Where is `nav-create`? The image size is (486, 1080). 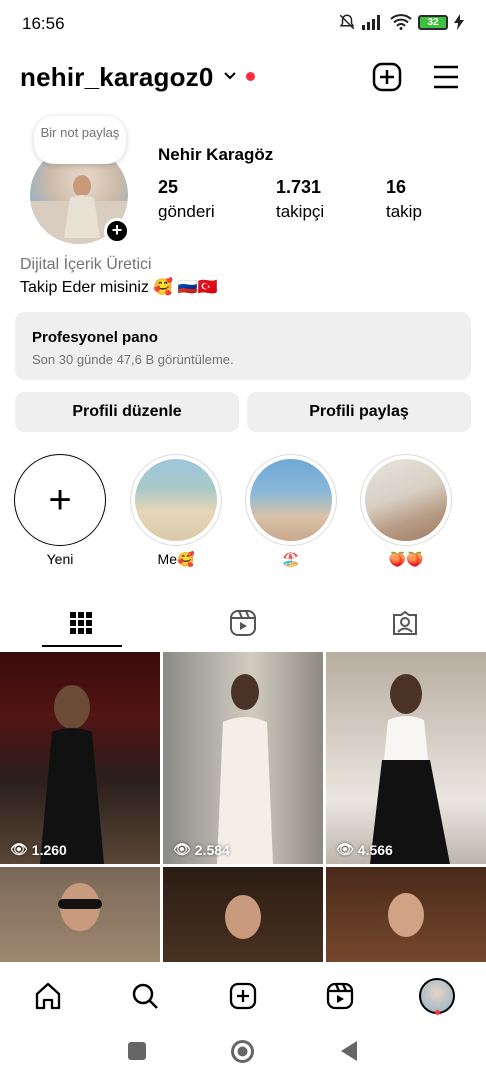 nav-create is located at coordinates (243, 996).